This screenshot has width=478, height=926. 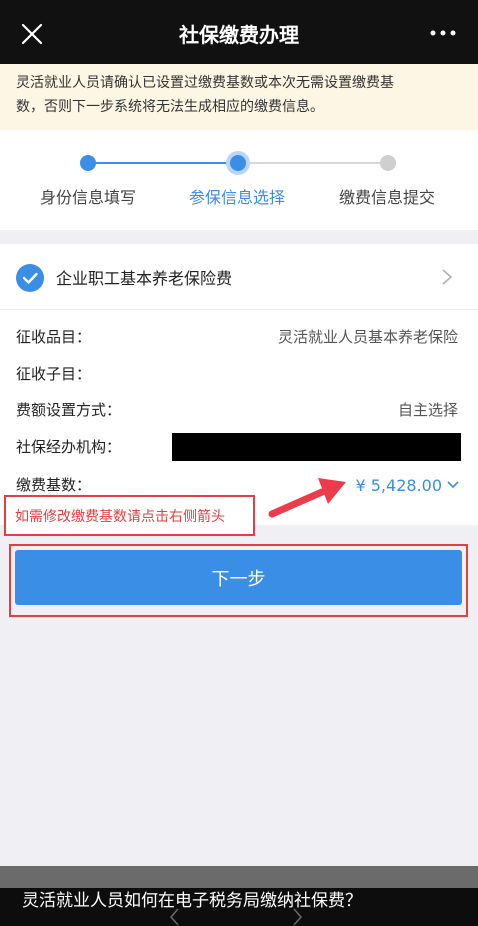 What do you see at coordinates (239, 877) in the screenshot?
I see `caption-band` at bounding box center [239, 877].